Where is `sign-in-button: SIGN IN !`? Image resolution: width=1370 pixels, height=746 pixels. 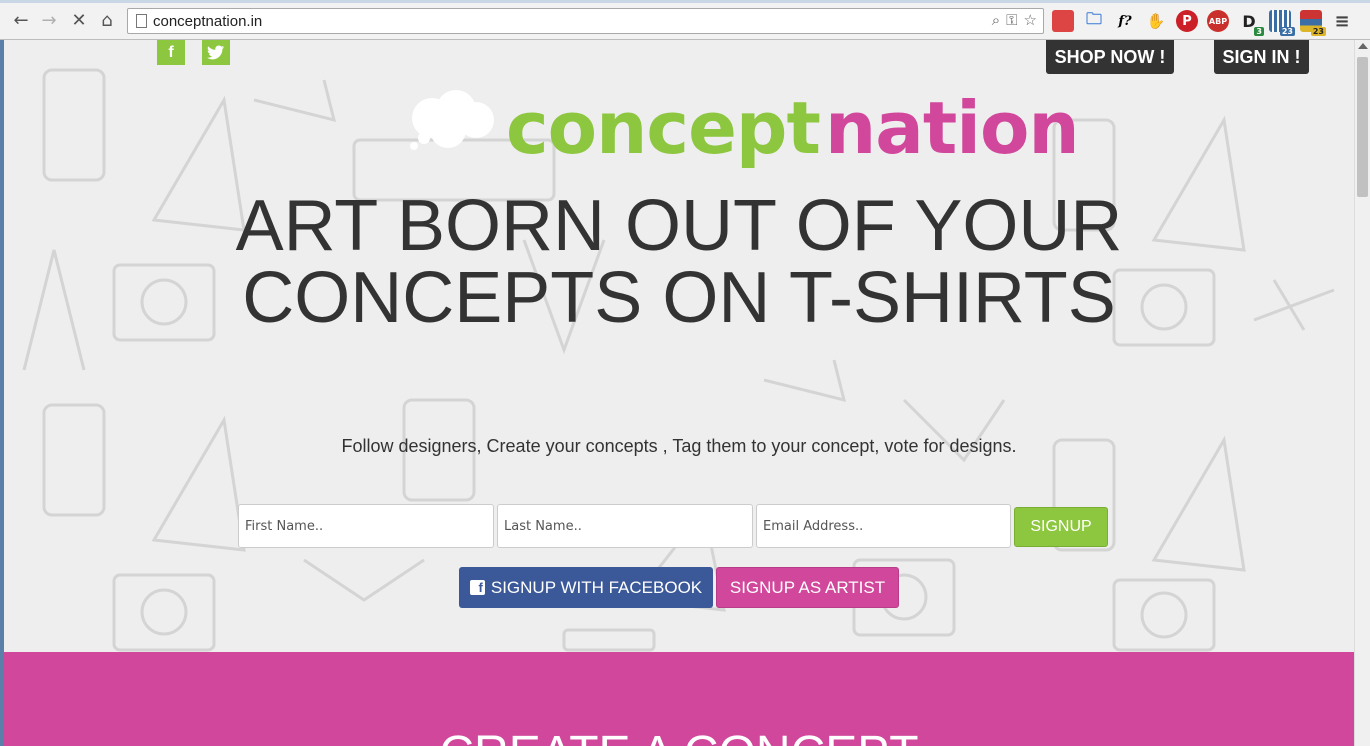
sign-in-button: SIGN IN ! is located at coordinates (1261, 57).